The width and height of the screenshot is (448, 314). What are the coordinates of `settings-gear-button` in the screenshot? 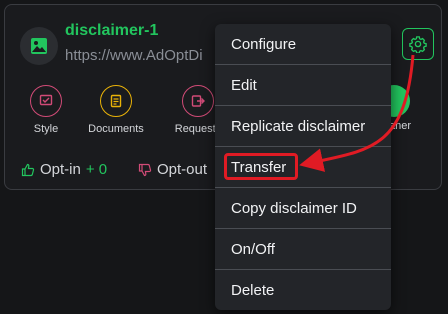 It's located at (418, 44).